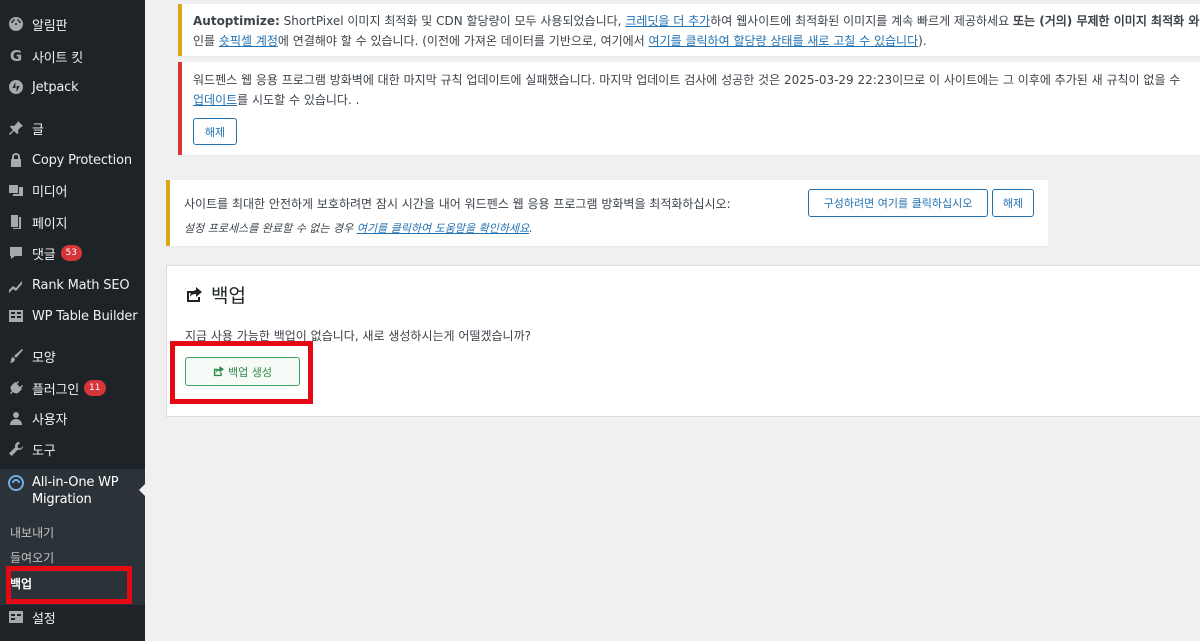 The height and width of the screenshot is (641, 1200). I want to click on firewall-optimize-dismiss-button: 해제, so click(1013, 203).